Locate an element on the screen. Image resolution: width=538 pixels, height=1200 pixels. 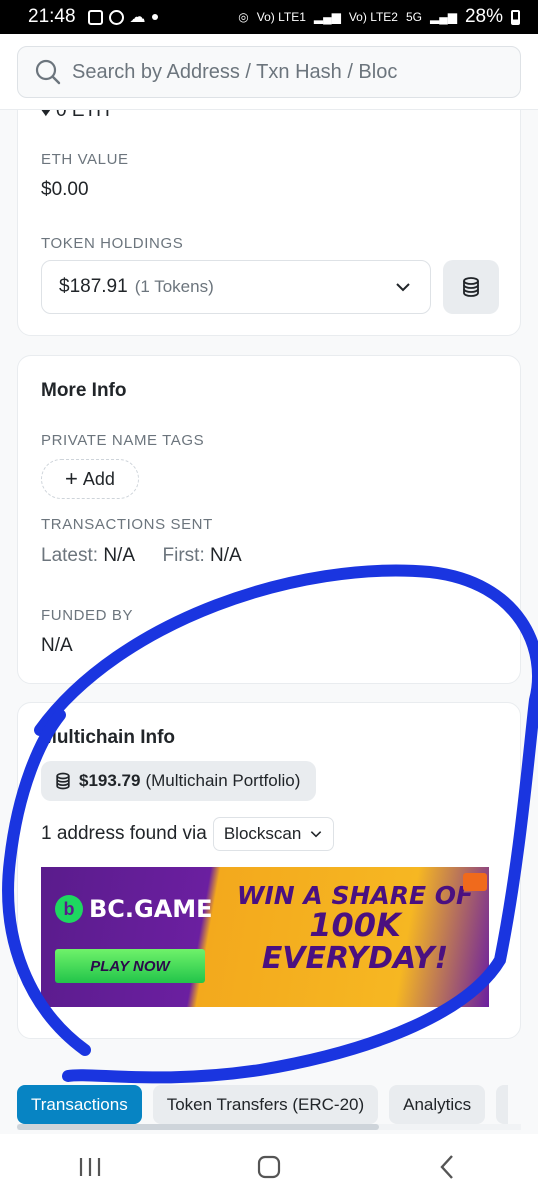
tab-transactions: Transactions is located at coordinates (79, 1104).